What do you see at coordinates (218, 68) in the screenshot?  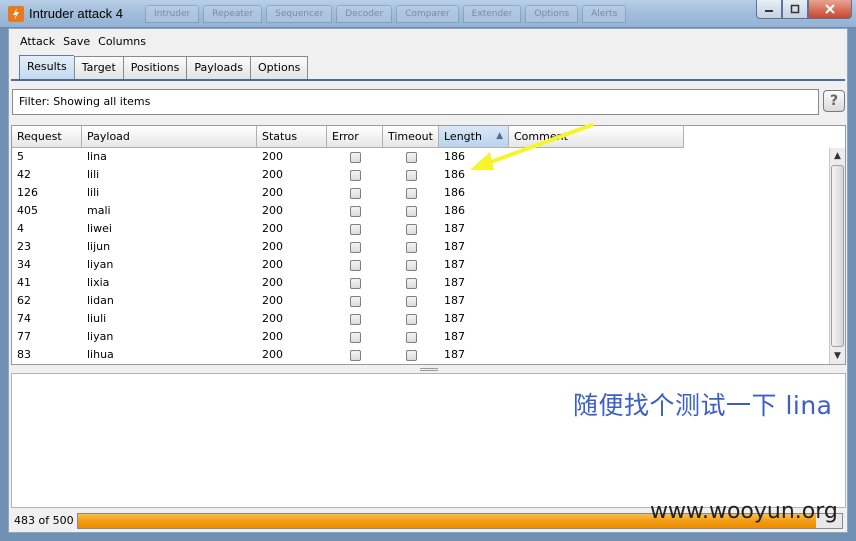 I see `tab-payloads: Payloads` at bounding box center [218, 68].